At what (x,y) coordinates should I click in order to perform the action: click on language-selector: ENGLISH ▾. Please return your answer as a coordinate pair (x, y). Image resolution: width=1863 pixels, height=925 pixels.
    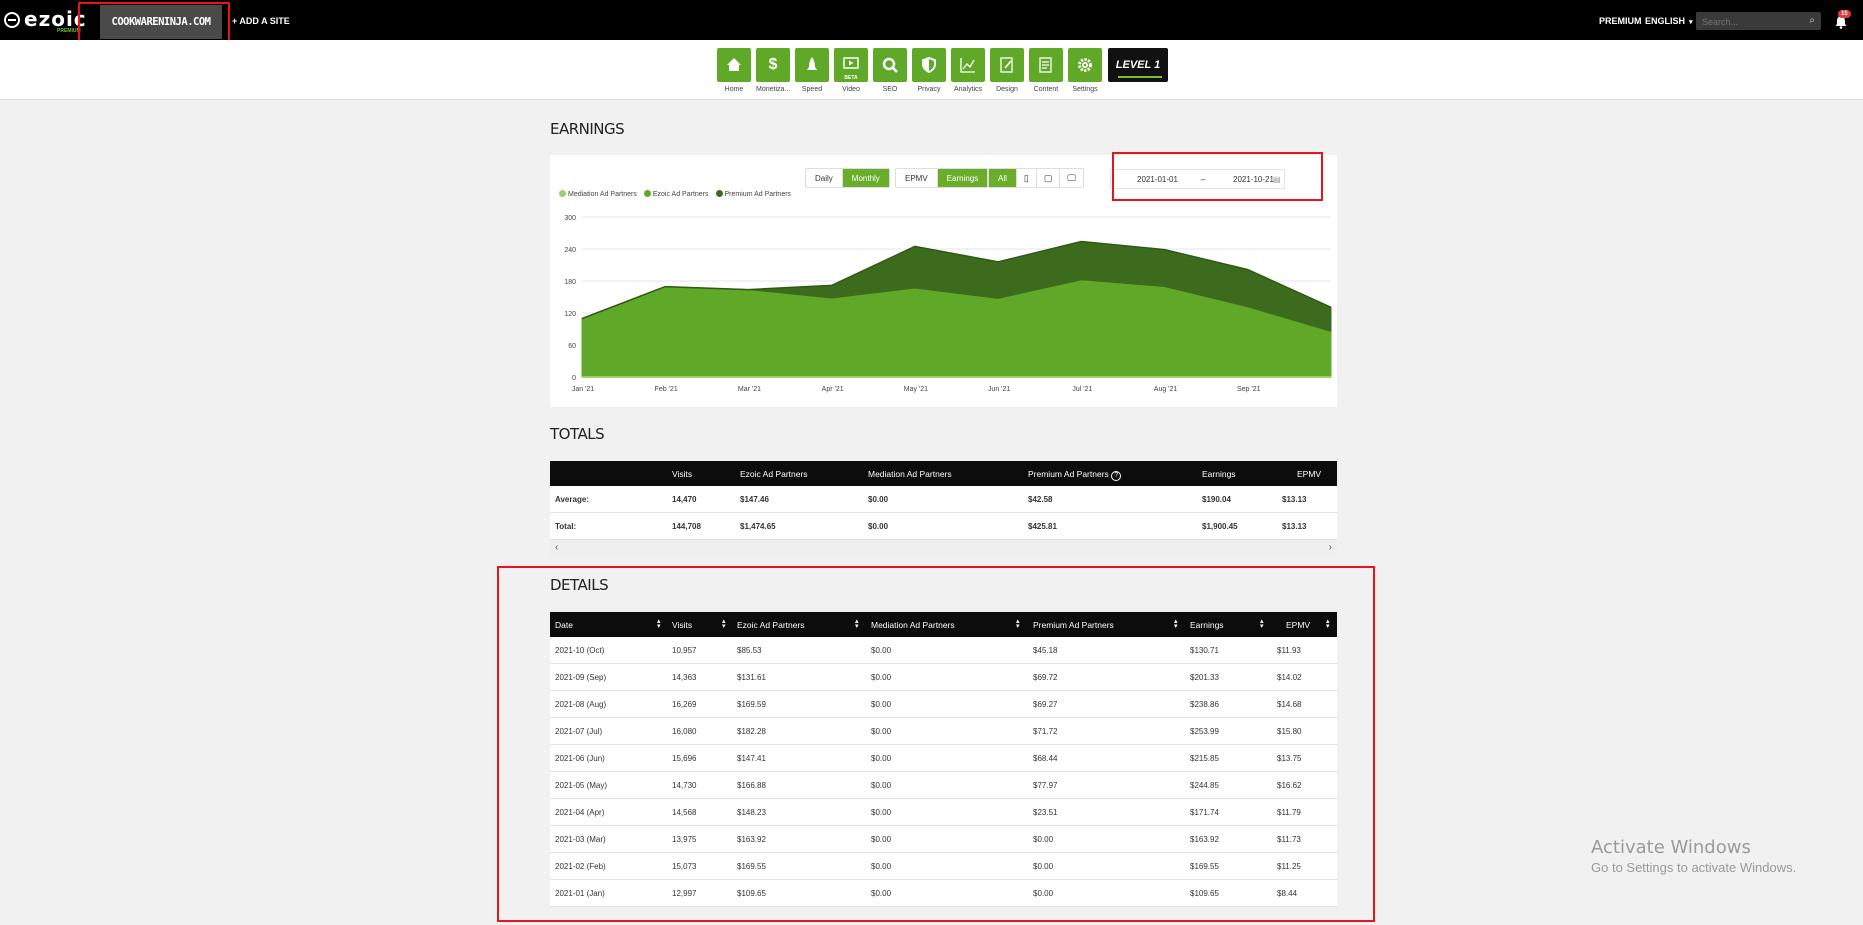
    Looking at the image, I should click on (1669, 21).